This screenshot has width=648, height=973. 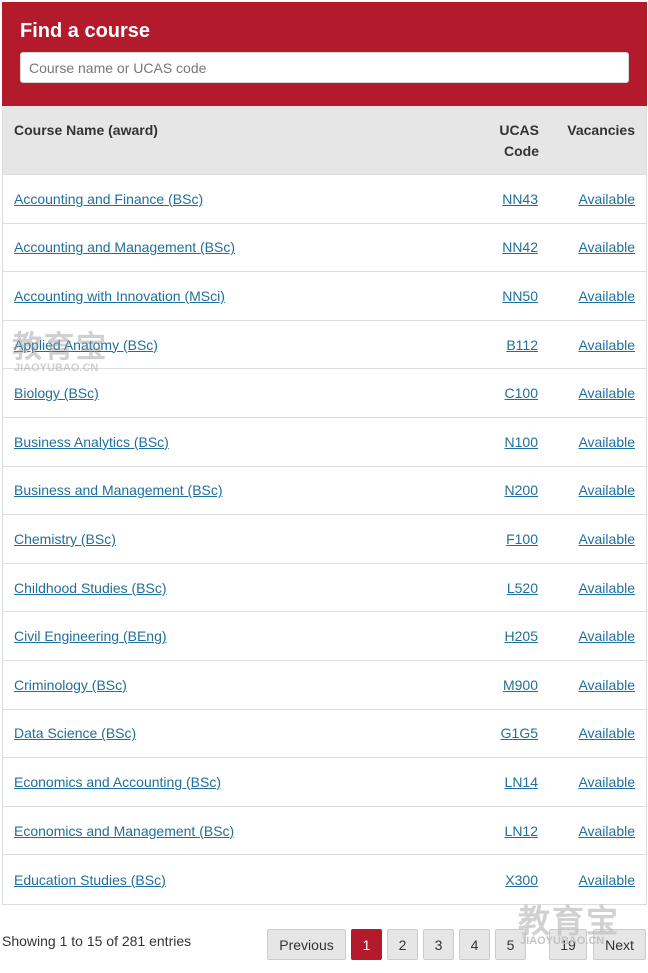 What do you see at coordinates (521, 393) in the screenshot?
I see `ucas-code-link: C100` at bounding box center [521, 393].